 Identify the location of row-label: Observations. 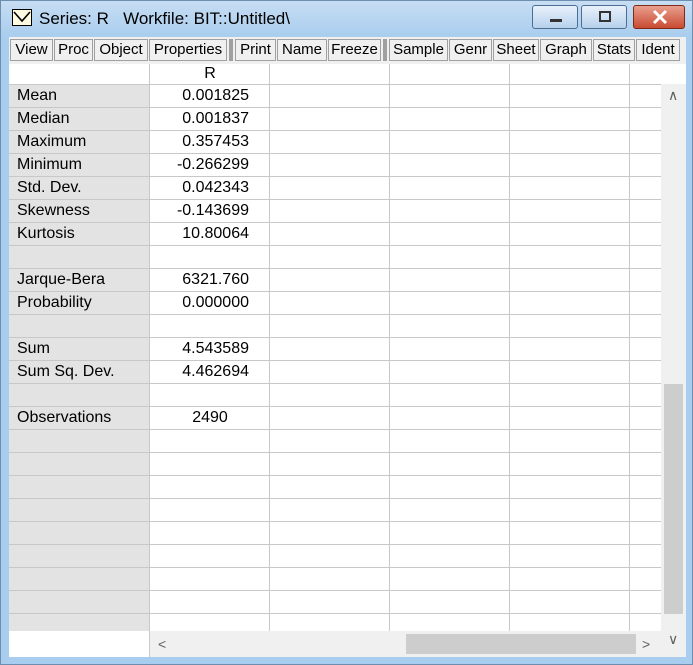
(64, 417).